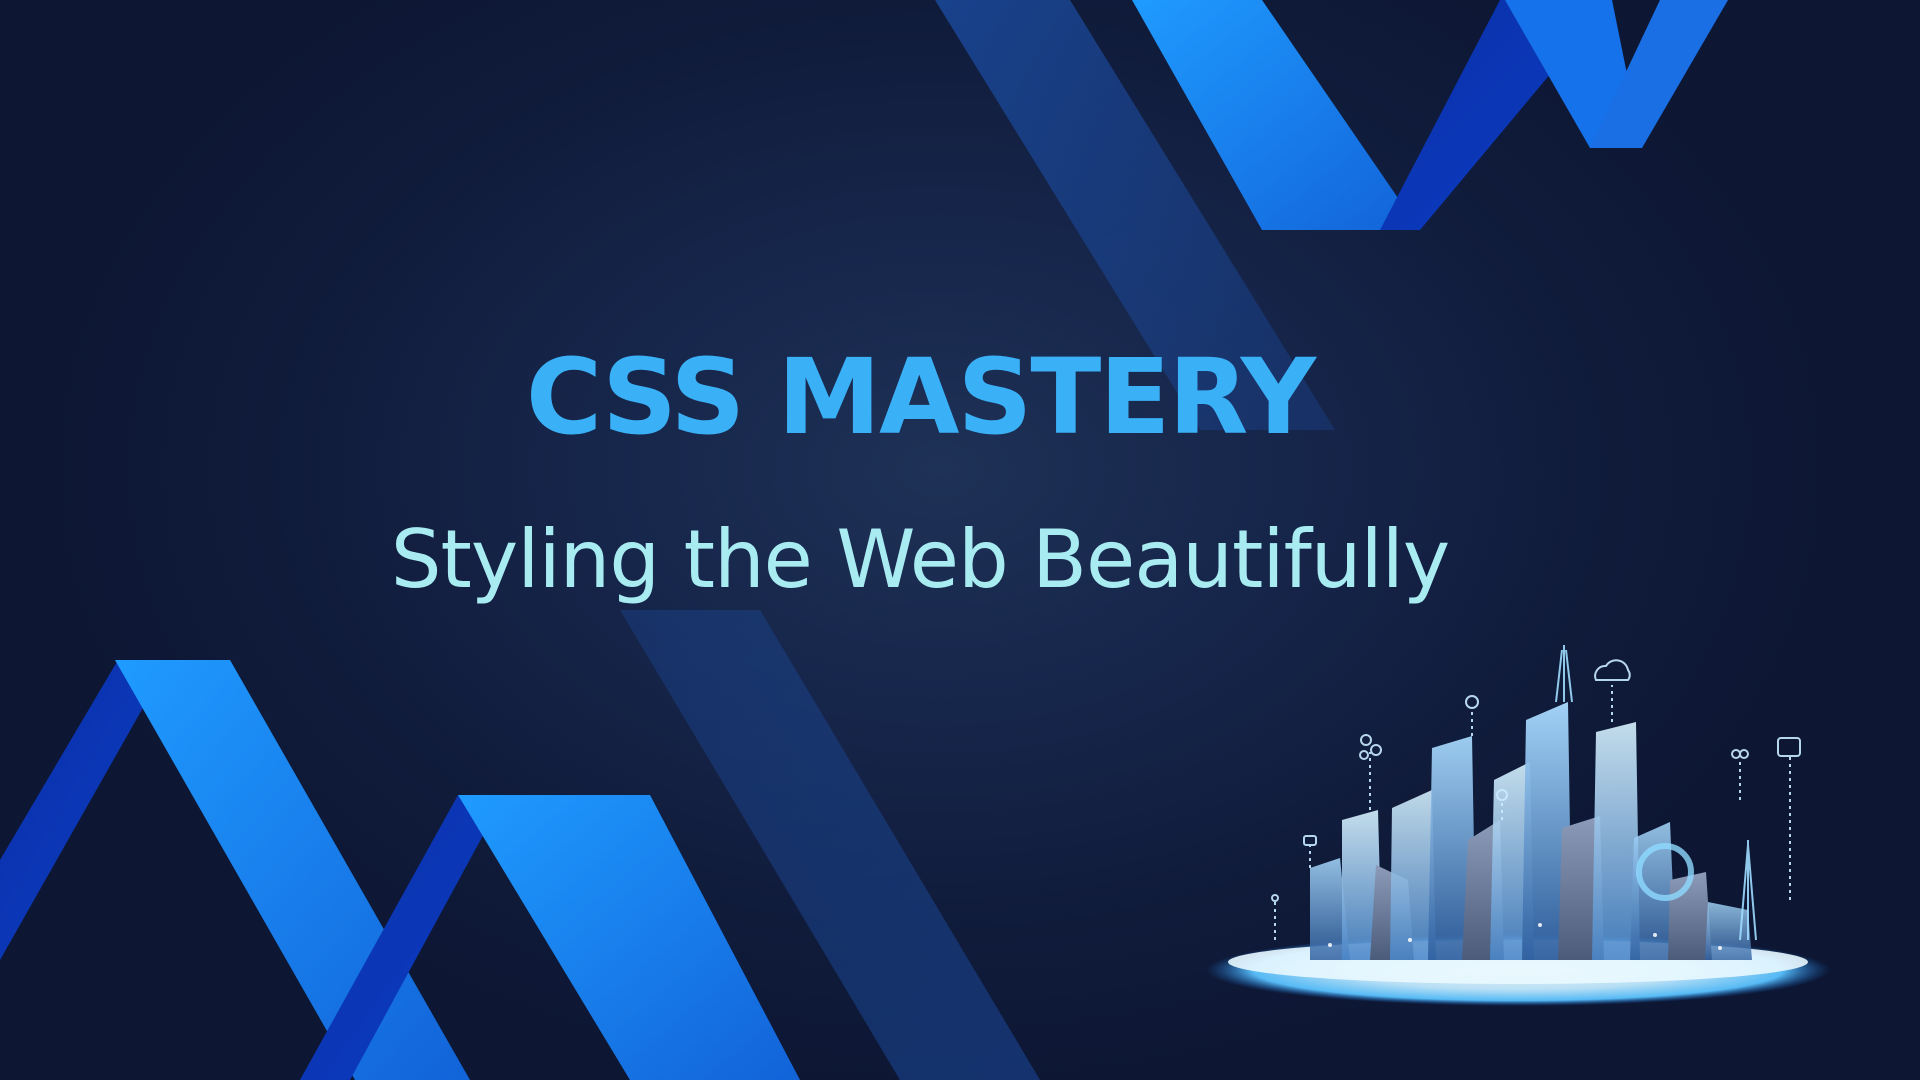  Describe the element at coordinates (920, 559) in the screenshot. I see `slide-subtitle: Styling the Web Beautifully` at that location.